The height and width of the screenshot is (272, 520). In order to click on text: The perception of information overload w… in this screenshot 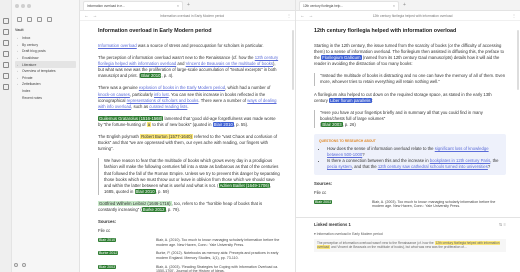, I will do `click(376, 243)`.